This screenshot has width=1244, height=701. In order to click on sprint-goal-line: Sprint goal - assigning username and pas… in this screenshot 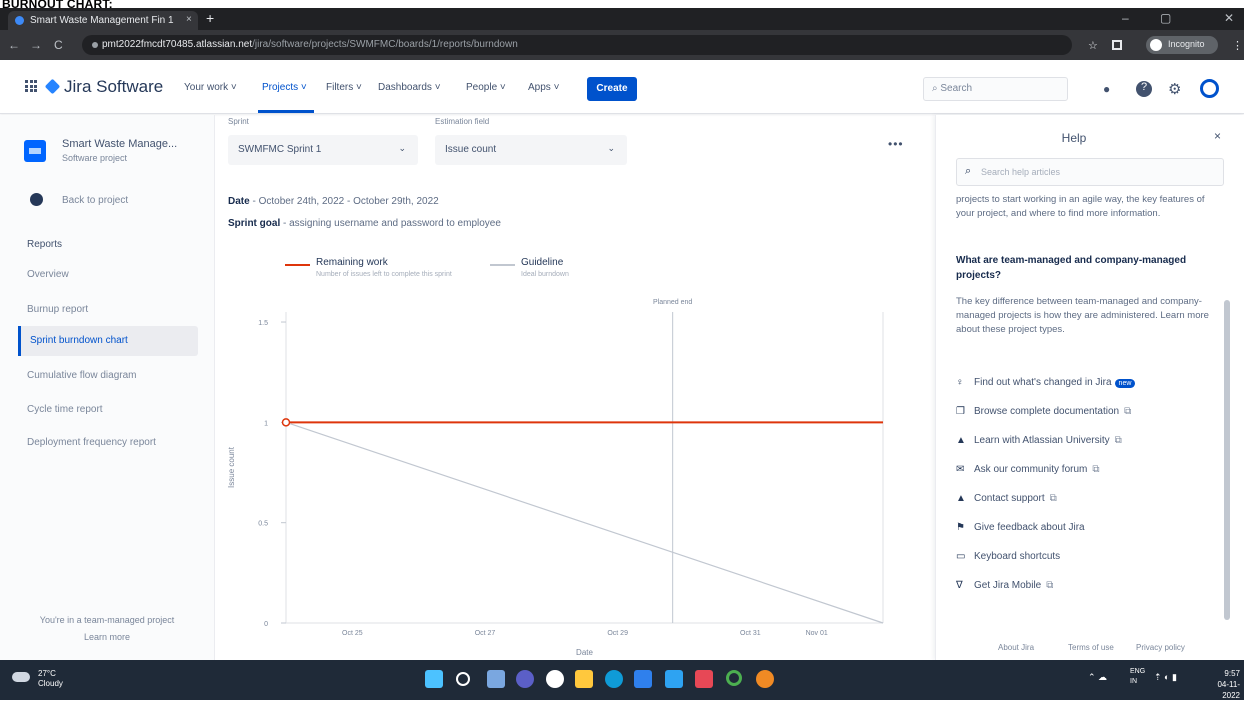, I will do `click(364, 223)`.